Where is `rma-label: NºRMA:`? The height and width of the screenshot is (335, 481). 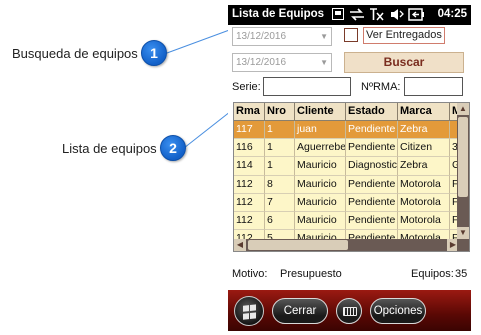
rma-label: NºRMA: is located at coordinates (381, 87).